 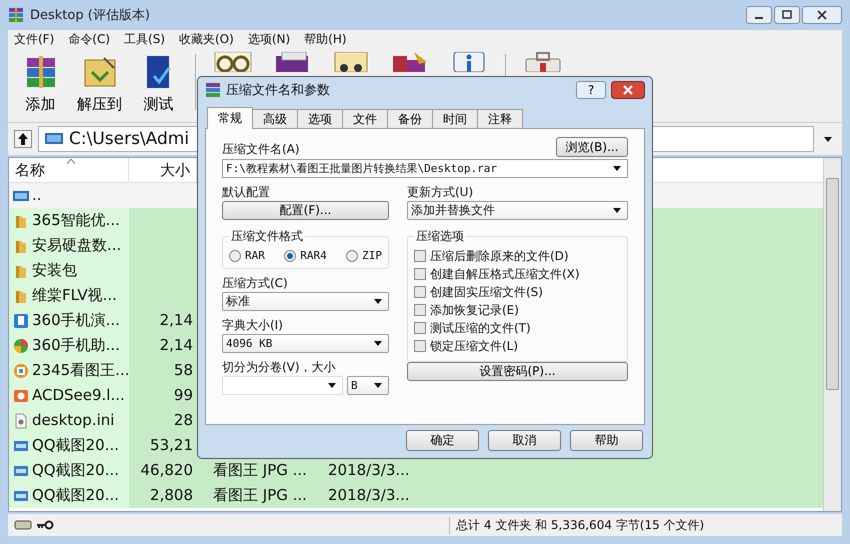 I want to click on dialog-button: 取消, so click(x=524, y=440).